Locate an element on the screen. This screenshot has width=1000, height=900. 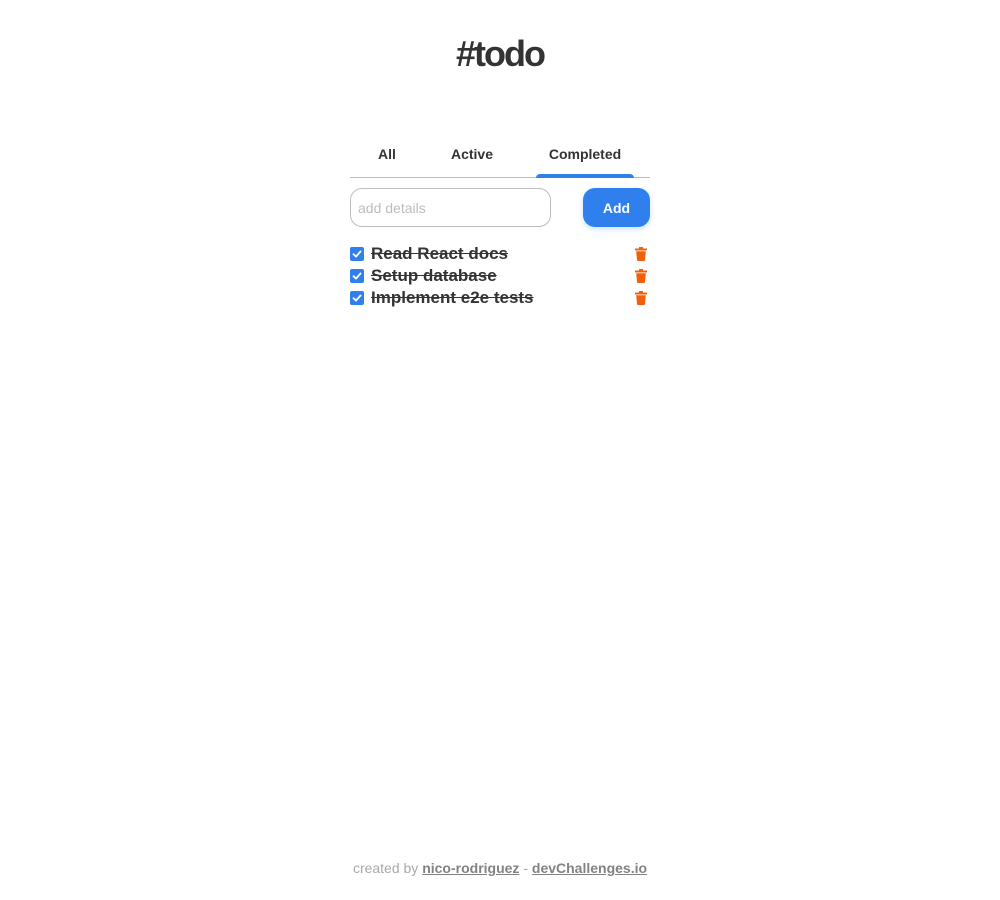
filter-tabs: All Active Completed is located at coordinates (500, 154).